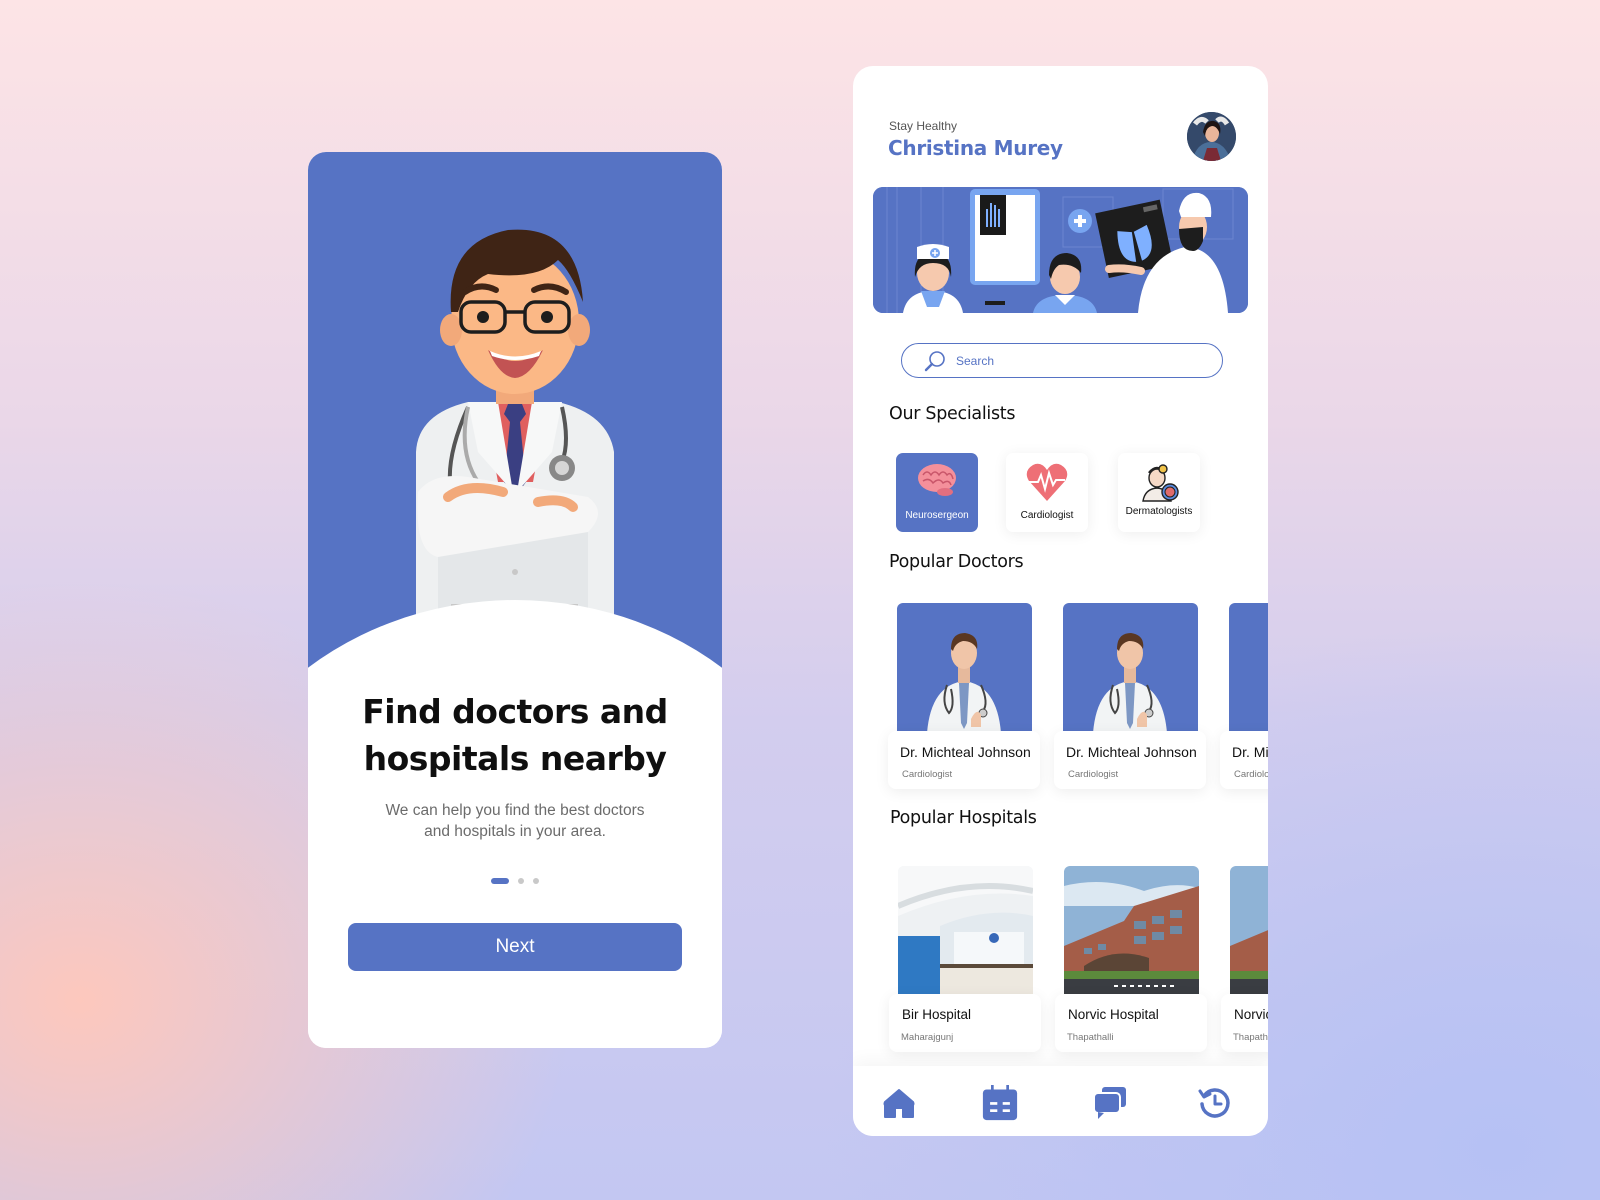  What do you see at coordinates (937, 480) in the screenshot?
I see `brain-icon` at bounding box center [937, 480].